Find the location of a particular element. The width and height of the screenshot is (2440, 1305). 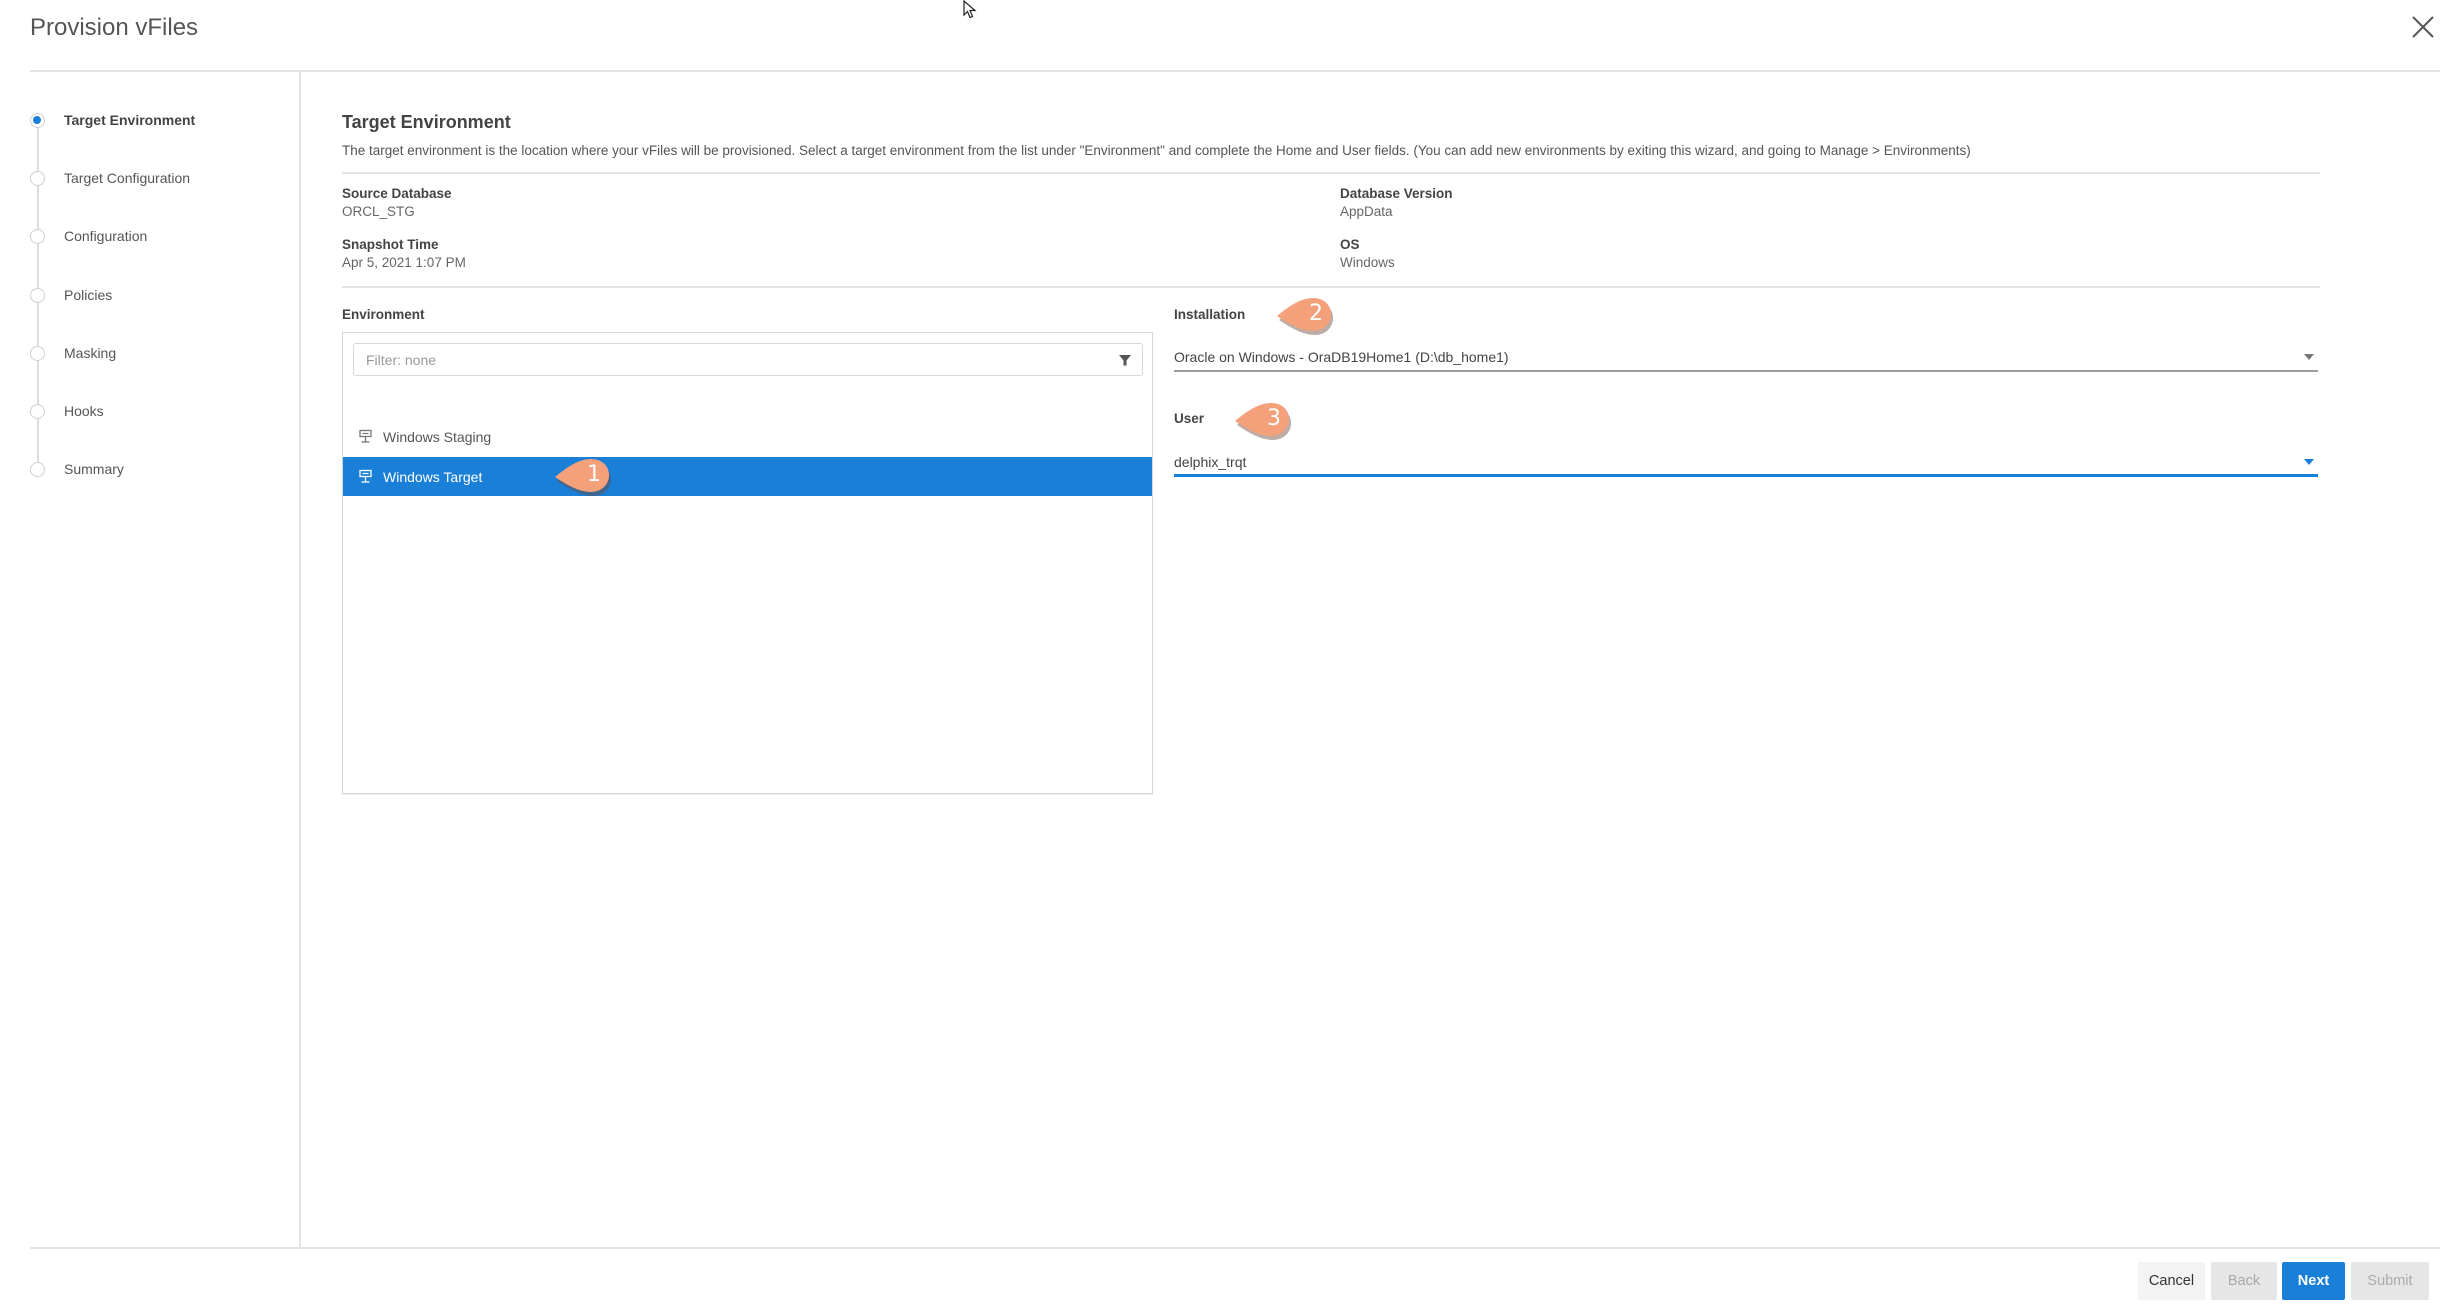

snapshot-time-value: Apr 5, 2021 1:07 PM is located at coordinates (404, 262).